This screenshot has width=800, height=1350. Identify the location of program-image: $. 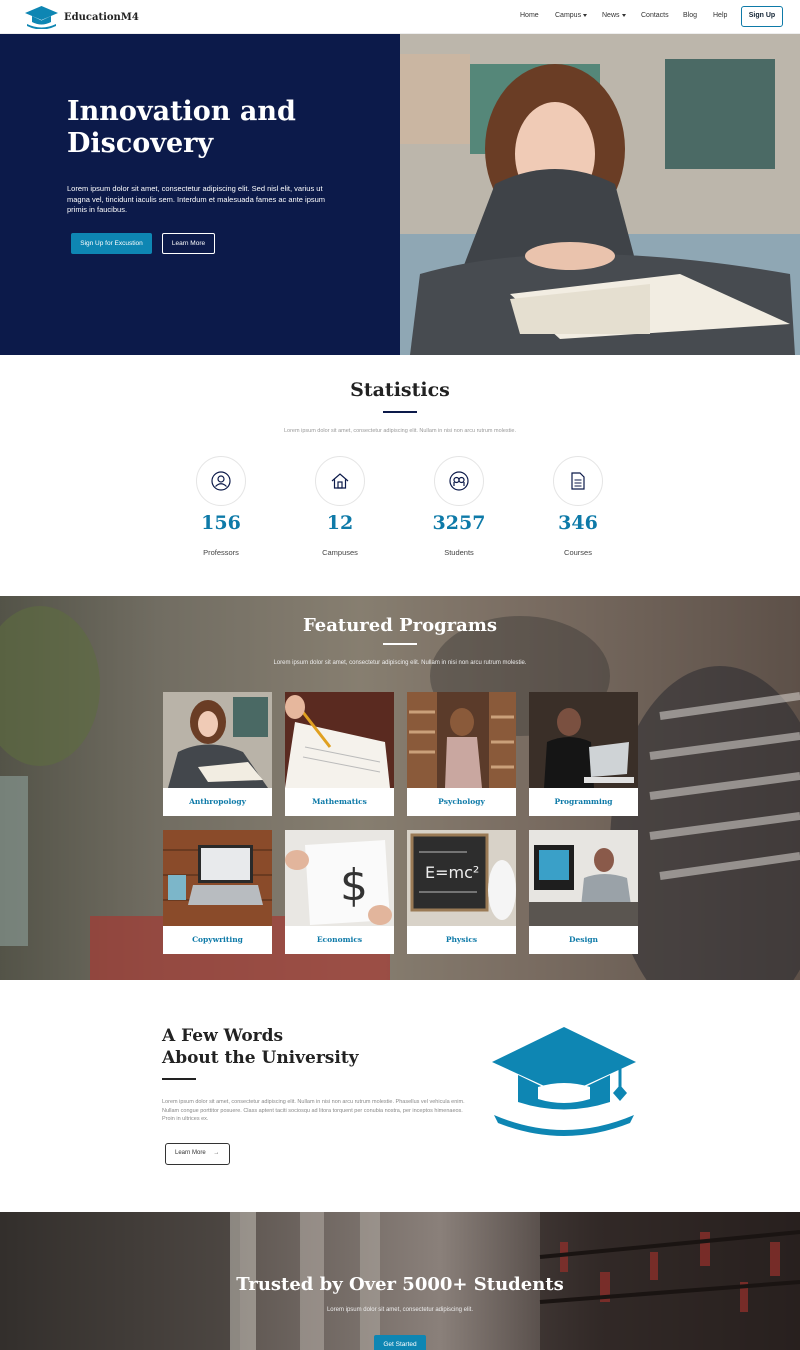
(339, 878).